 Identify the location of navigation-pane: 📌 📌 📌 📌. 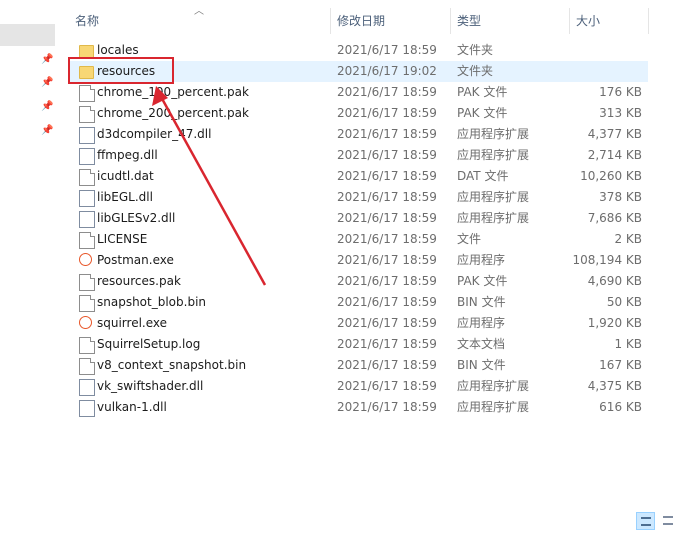
(28, 267).